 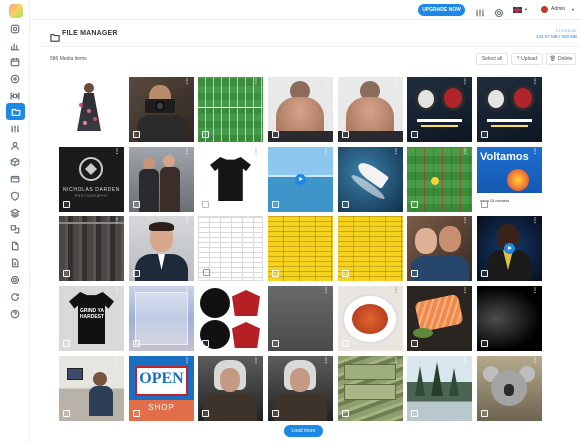 What do you see at coordinates (161, 248) in the screenshot?
I see `media-tile-businessman: ⋮` at bounding box center [161, 248].